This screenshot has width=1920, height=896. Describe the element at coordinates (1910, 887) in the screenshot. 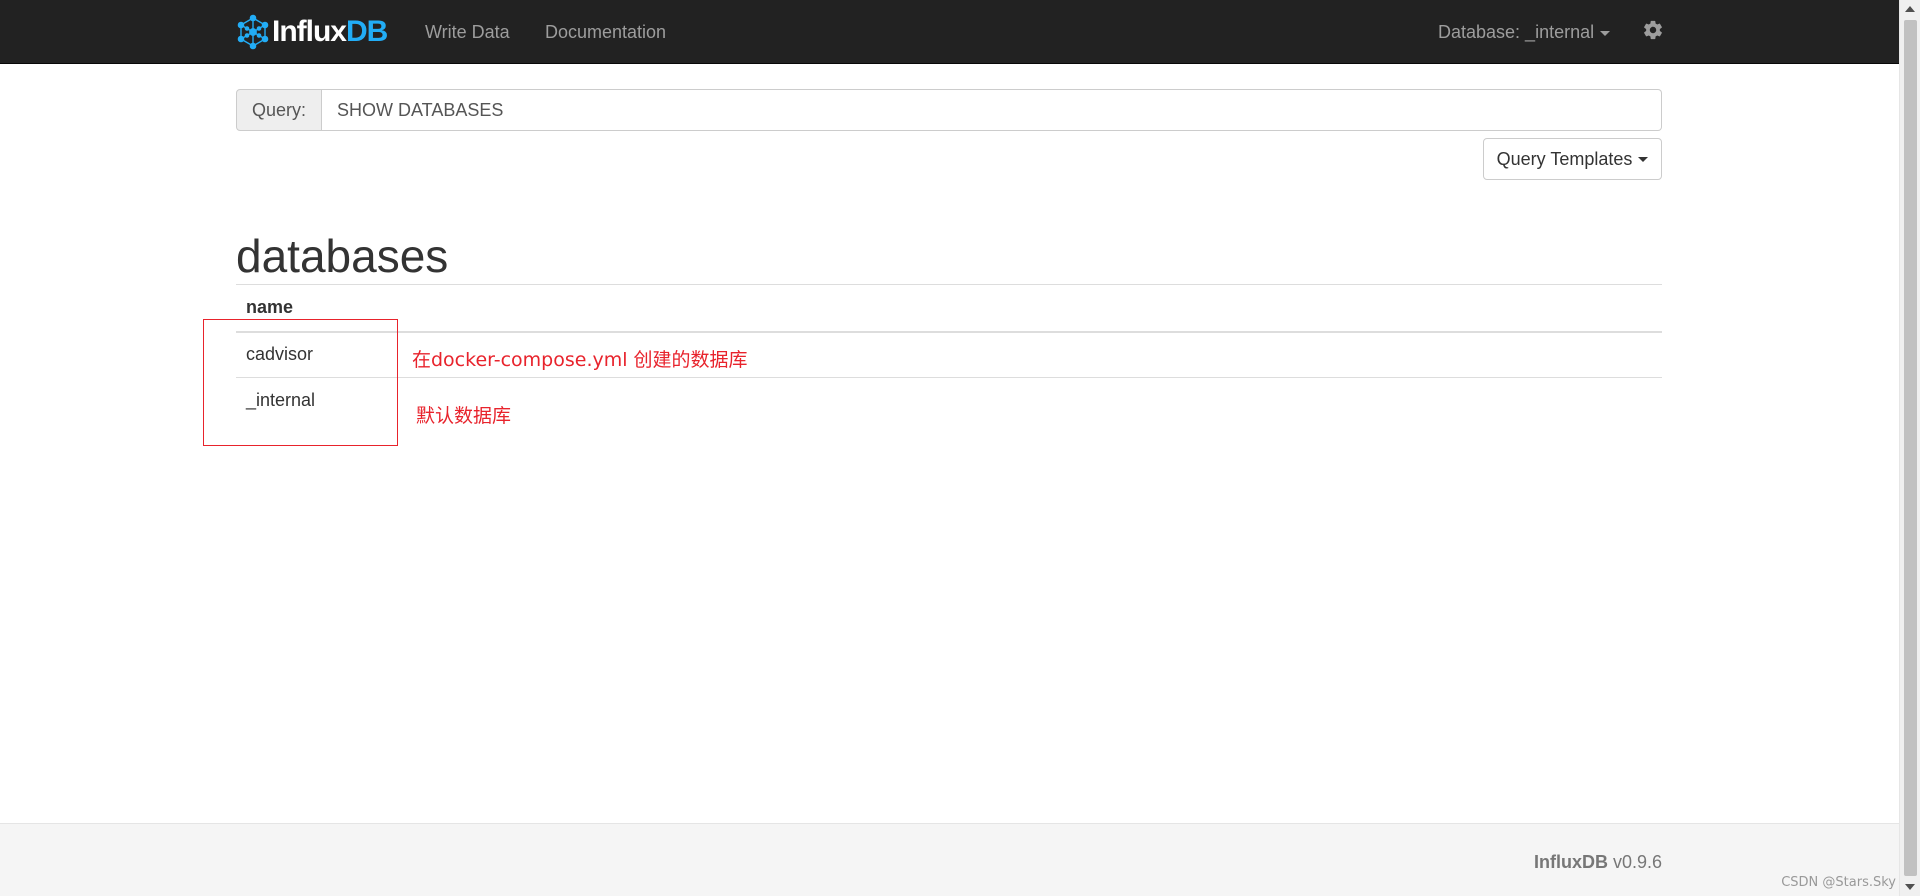

I see `scroll-down-icon` at that location.